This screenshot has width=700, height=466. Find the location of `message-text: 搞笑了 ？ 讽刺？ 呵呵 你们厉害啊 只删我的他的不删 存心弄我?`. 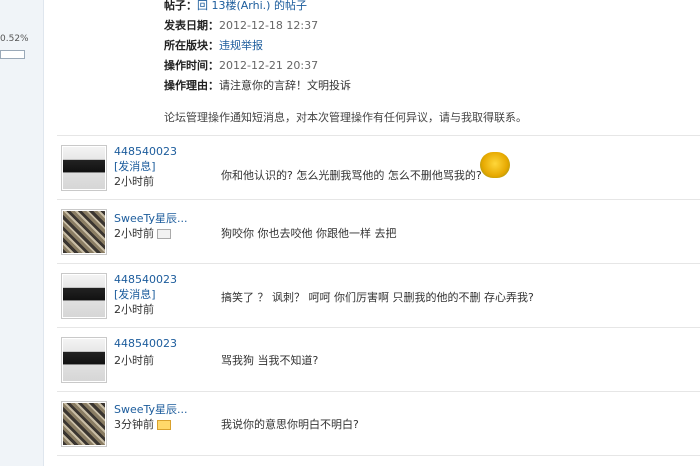

message-text: 搞笑了 ？ 讽刺？ 呵呵 你们厉害啊 只删我的他的不删 存心弄我? is located at coordinates (377, 297).